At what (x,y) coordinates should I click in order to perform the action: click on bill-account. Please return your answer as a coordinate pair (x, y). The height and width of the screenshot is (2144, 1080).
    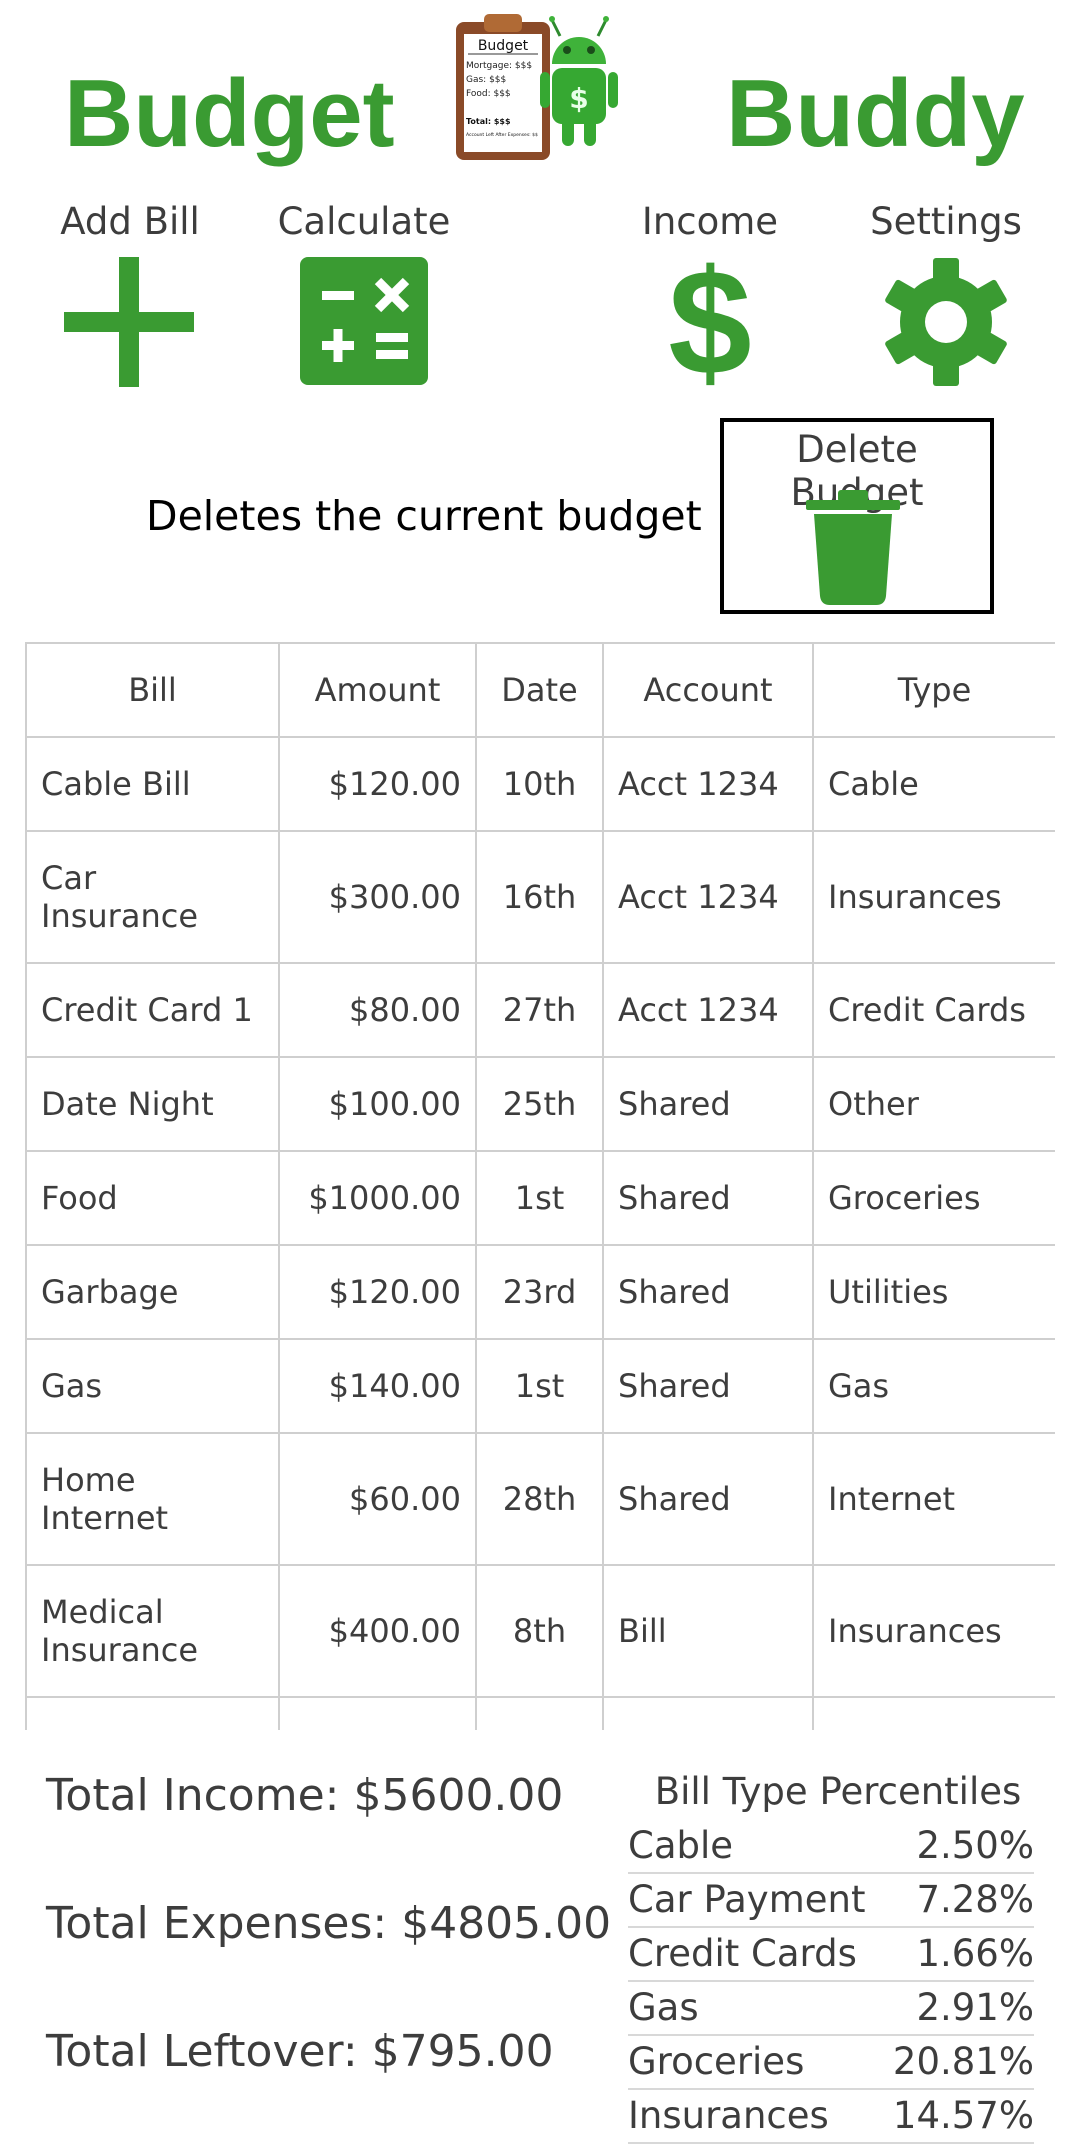
    Looking at the image, I should click on (708, 1713).